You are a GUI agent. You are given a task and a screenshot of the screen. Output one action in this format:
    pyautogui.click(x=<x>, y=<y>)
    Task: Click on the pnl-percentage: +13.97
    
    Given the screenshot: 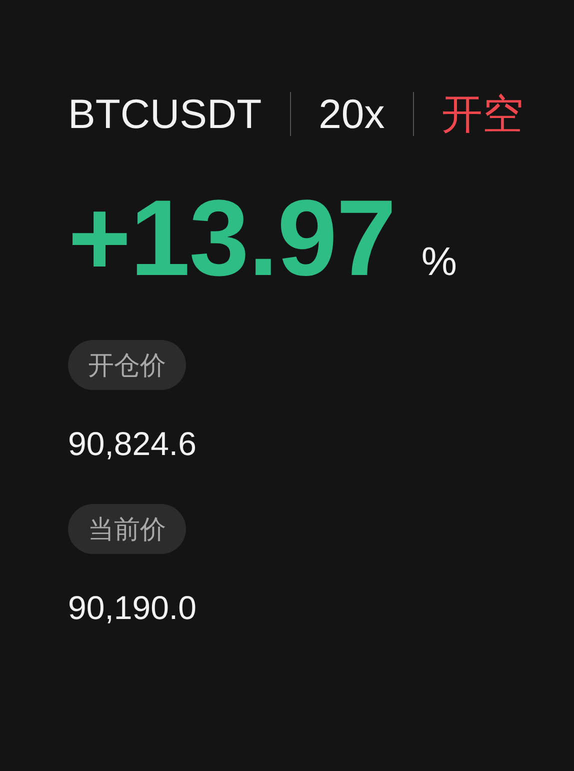 What is the action you would take?
    pyautogui.click(x=232, y=238)
    